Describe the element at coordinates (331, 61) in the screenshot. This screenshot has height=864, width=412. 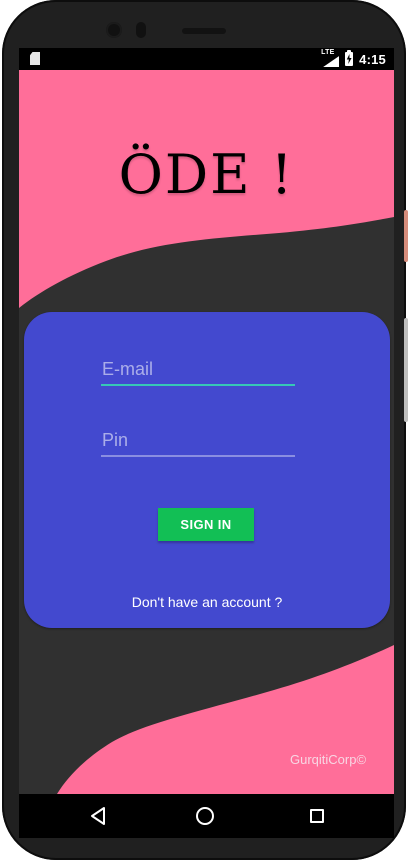
I see `signal-strength-icon` at that location.